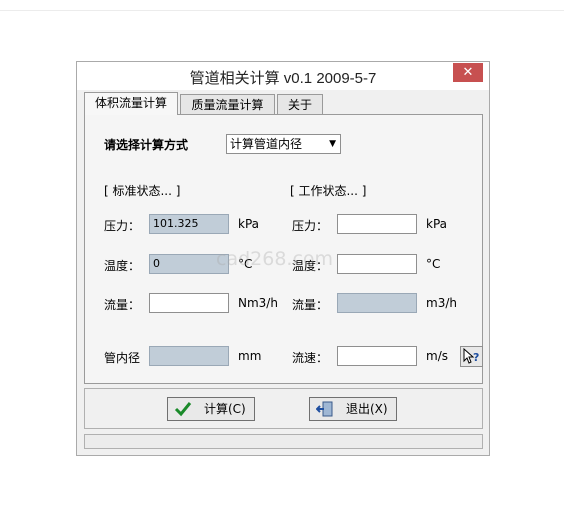 This screenshot has width=564, height=520. I want to click on method-selected: 计算管道内径, so click(266, 144).